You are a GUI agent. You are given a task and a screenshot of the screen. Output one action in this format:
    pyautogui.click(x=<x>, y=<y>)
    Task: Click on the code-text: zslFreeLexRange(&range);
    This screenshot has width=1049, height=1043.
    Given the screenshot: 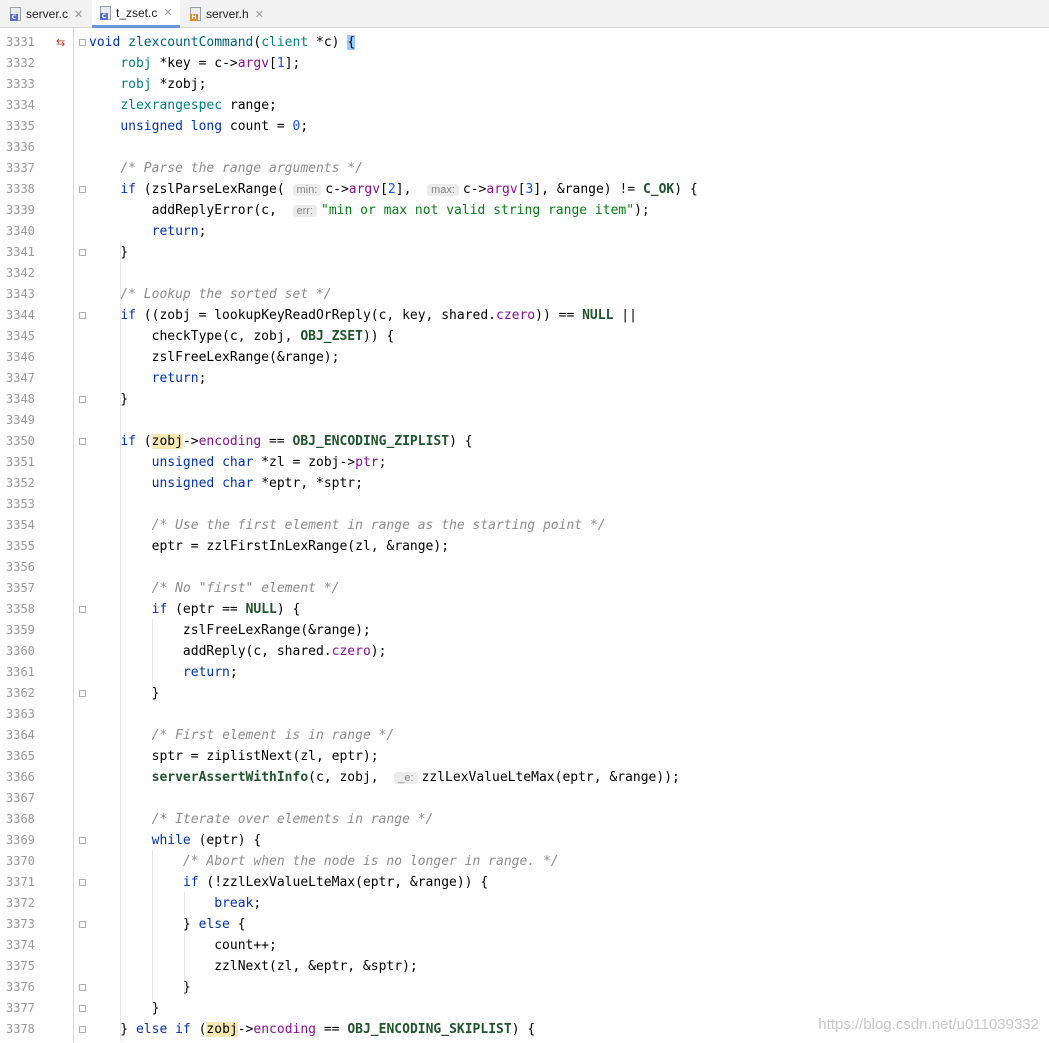 What is the action you would take?
    pyautogui.click(x=214, y=357)
    